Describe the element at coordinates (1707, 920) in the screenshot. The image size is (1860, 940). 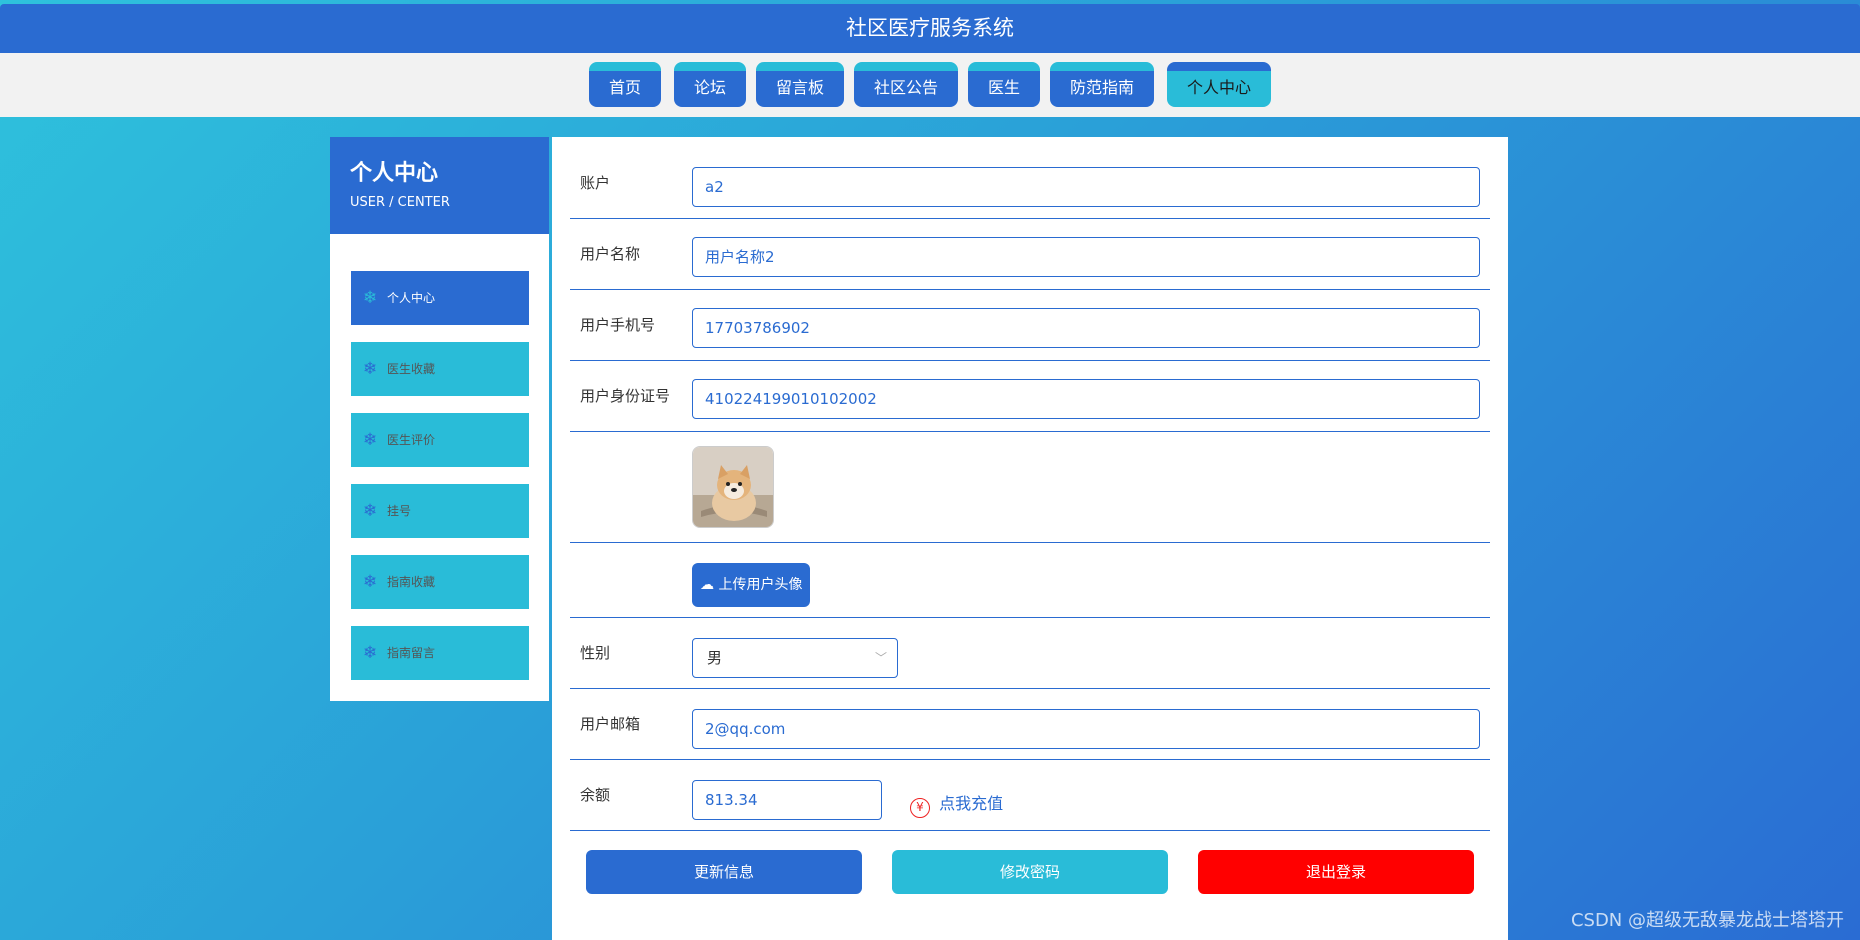
I see `watermark: CSDN @超级无敌暴龙战士塔塔开` at that location.